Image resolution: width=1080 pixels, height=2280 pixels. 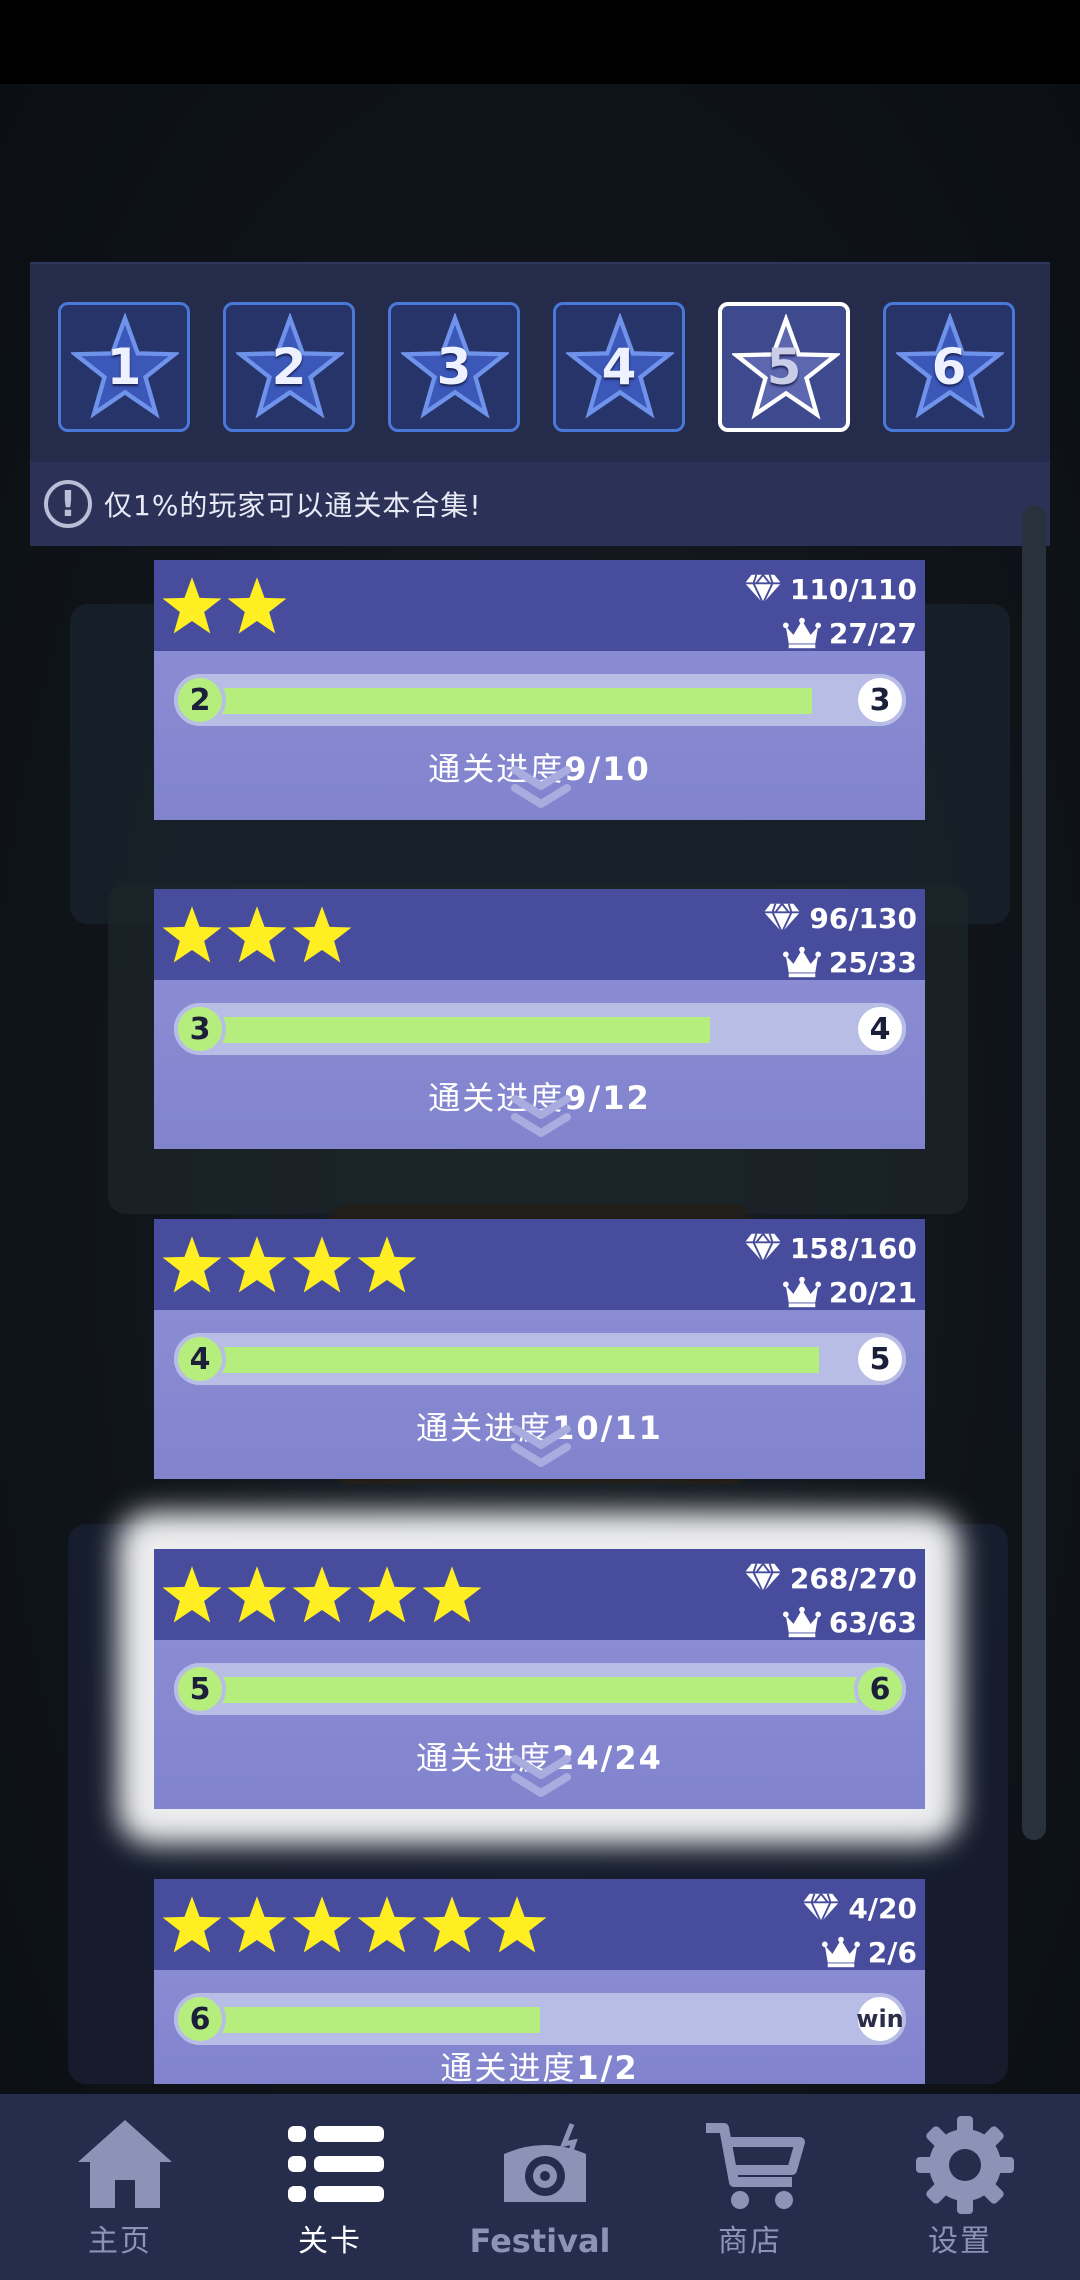 I want to click on set-tab-1: 1, so click(x=124, y=367).